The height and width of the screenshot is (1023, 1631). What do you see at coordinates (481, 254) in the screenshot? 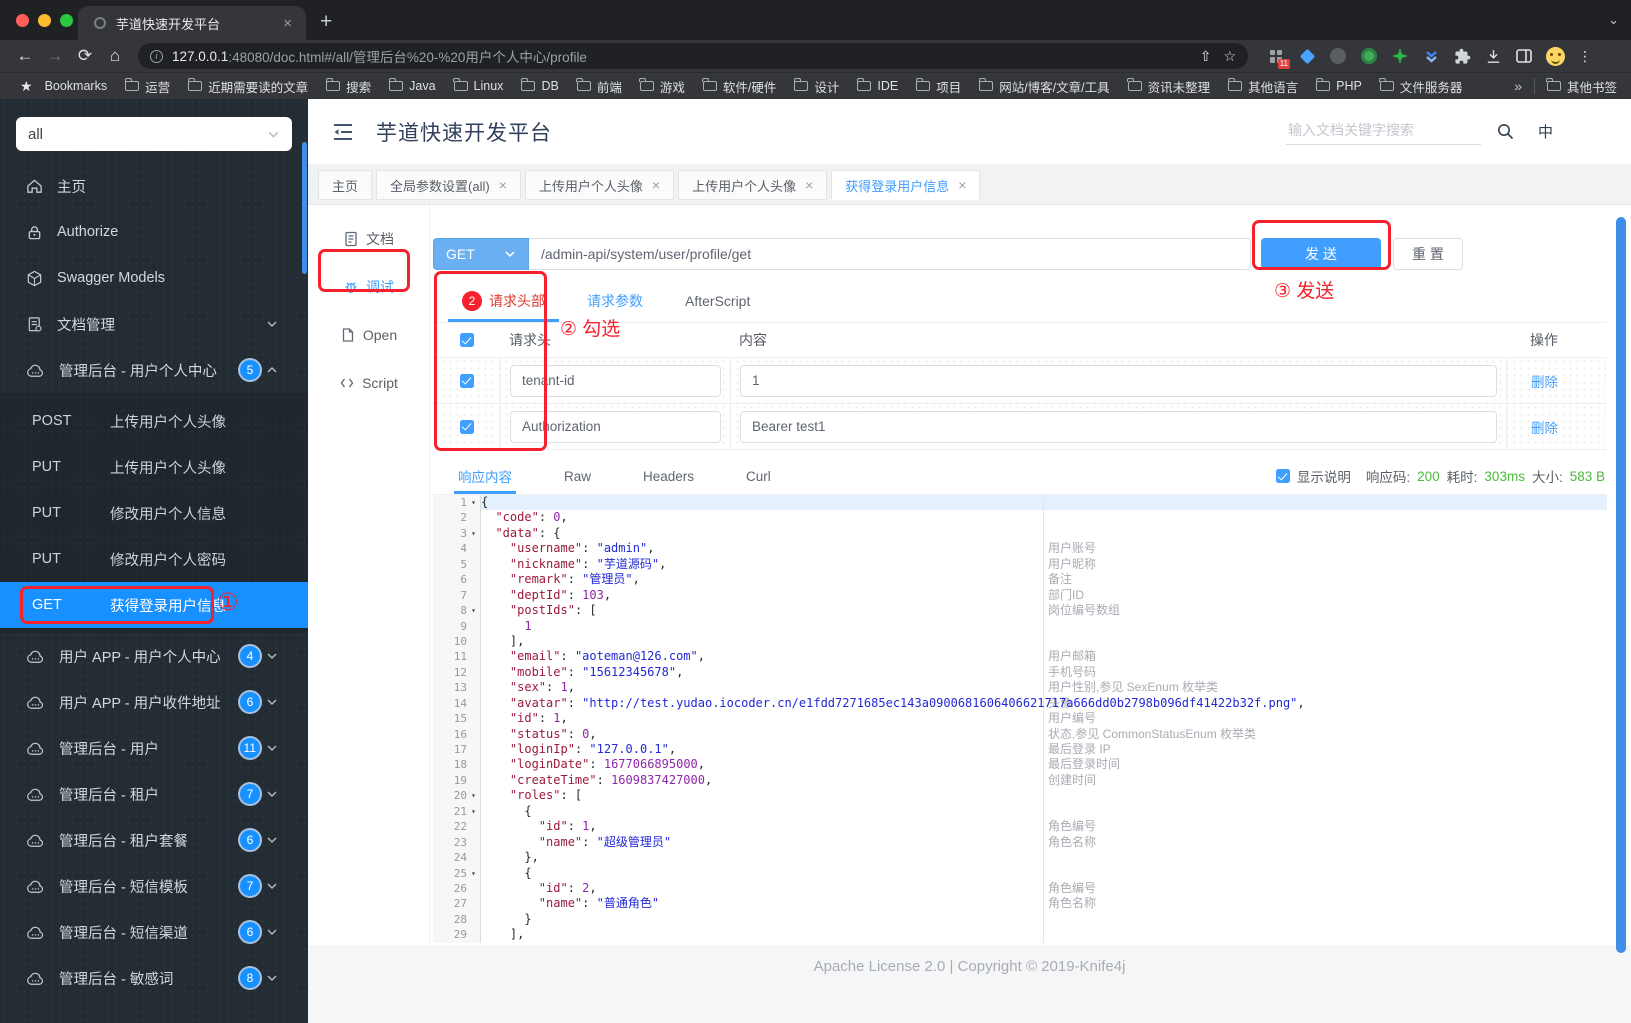
I see `method-select: GET` at bounding box center [481, 254].